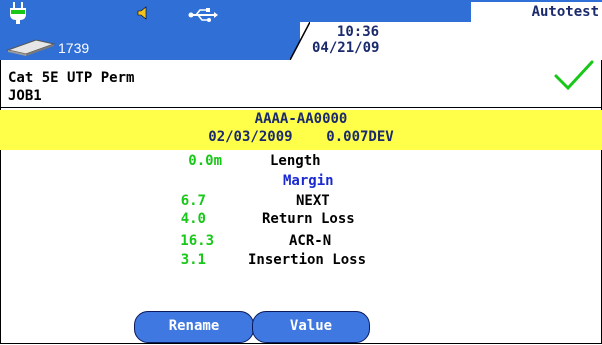 Image resolution: width=602 pixels, height=345 pixels. I want to click on result-label: ACR-N, so click(310, 241).